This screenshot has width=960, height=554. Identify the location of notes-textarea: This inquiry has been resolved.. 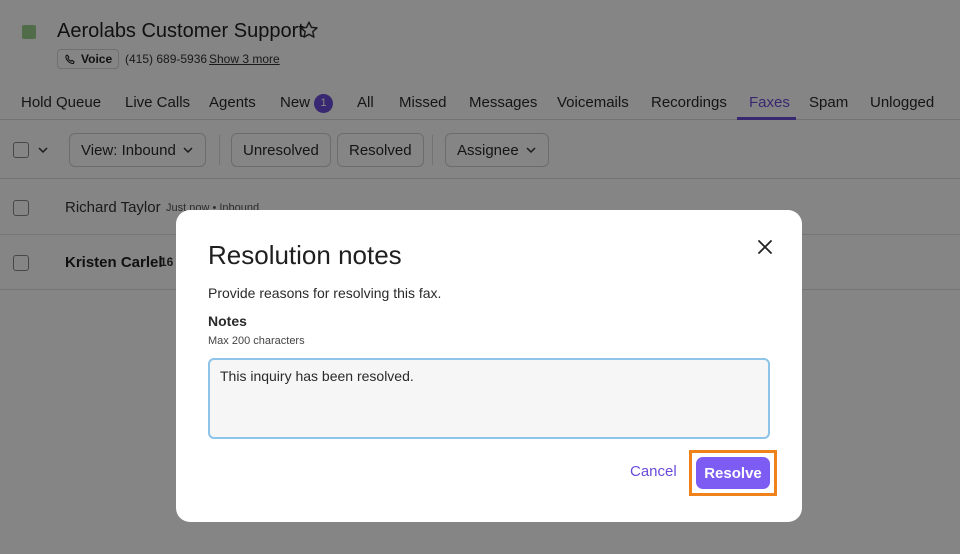
(489, 398).